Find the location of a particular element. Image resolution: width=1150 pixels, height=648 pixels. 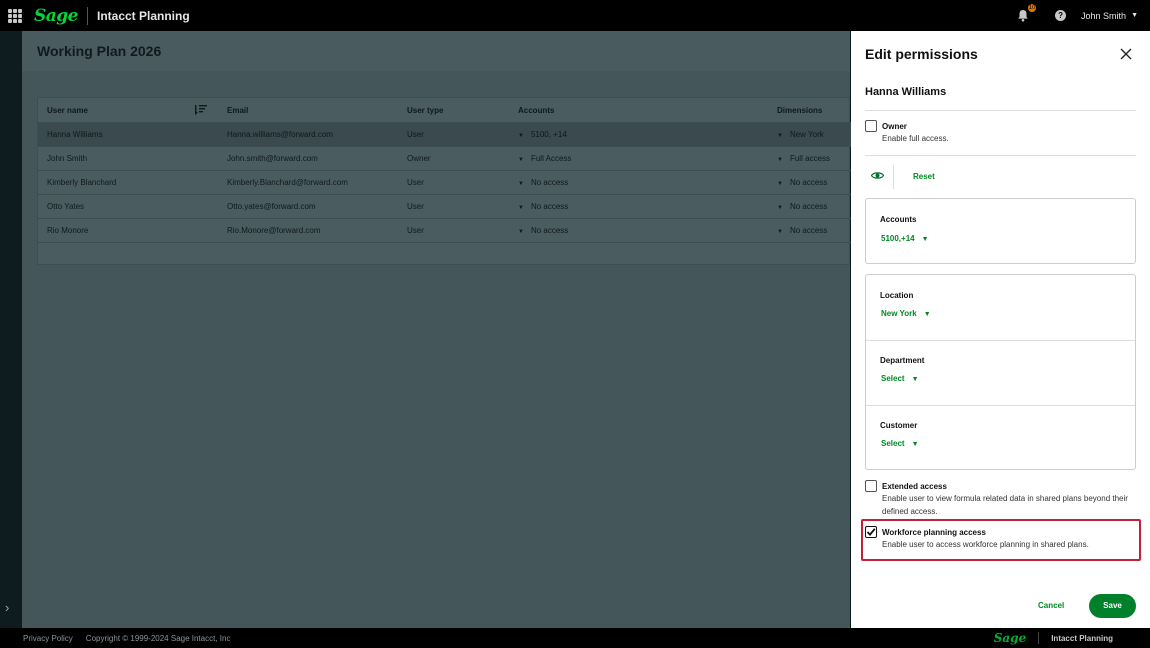

column-header-email: Email is located at coordinates (237, 110).